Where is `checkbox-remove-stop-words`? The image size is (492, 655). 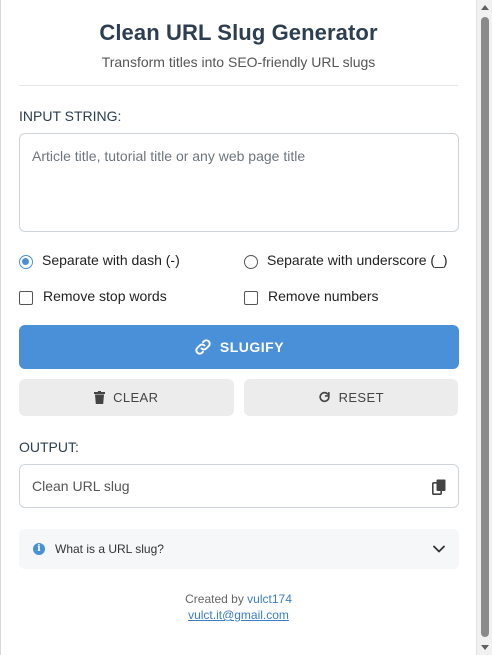
checkbox-remove-stop-words is located at coordinates (26, 298).